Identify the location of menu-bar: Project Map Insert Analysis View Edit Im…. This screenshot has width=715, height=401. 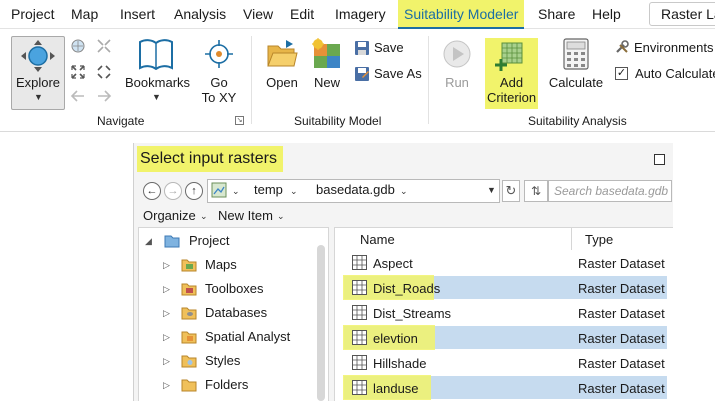
(357, 14).